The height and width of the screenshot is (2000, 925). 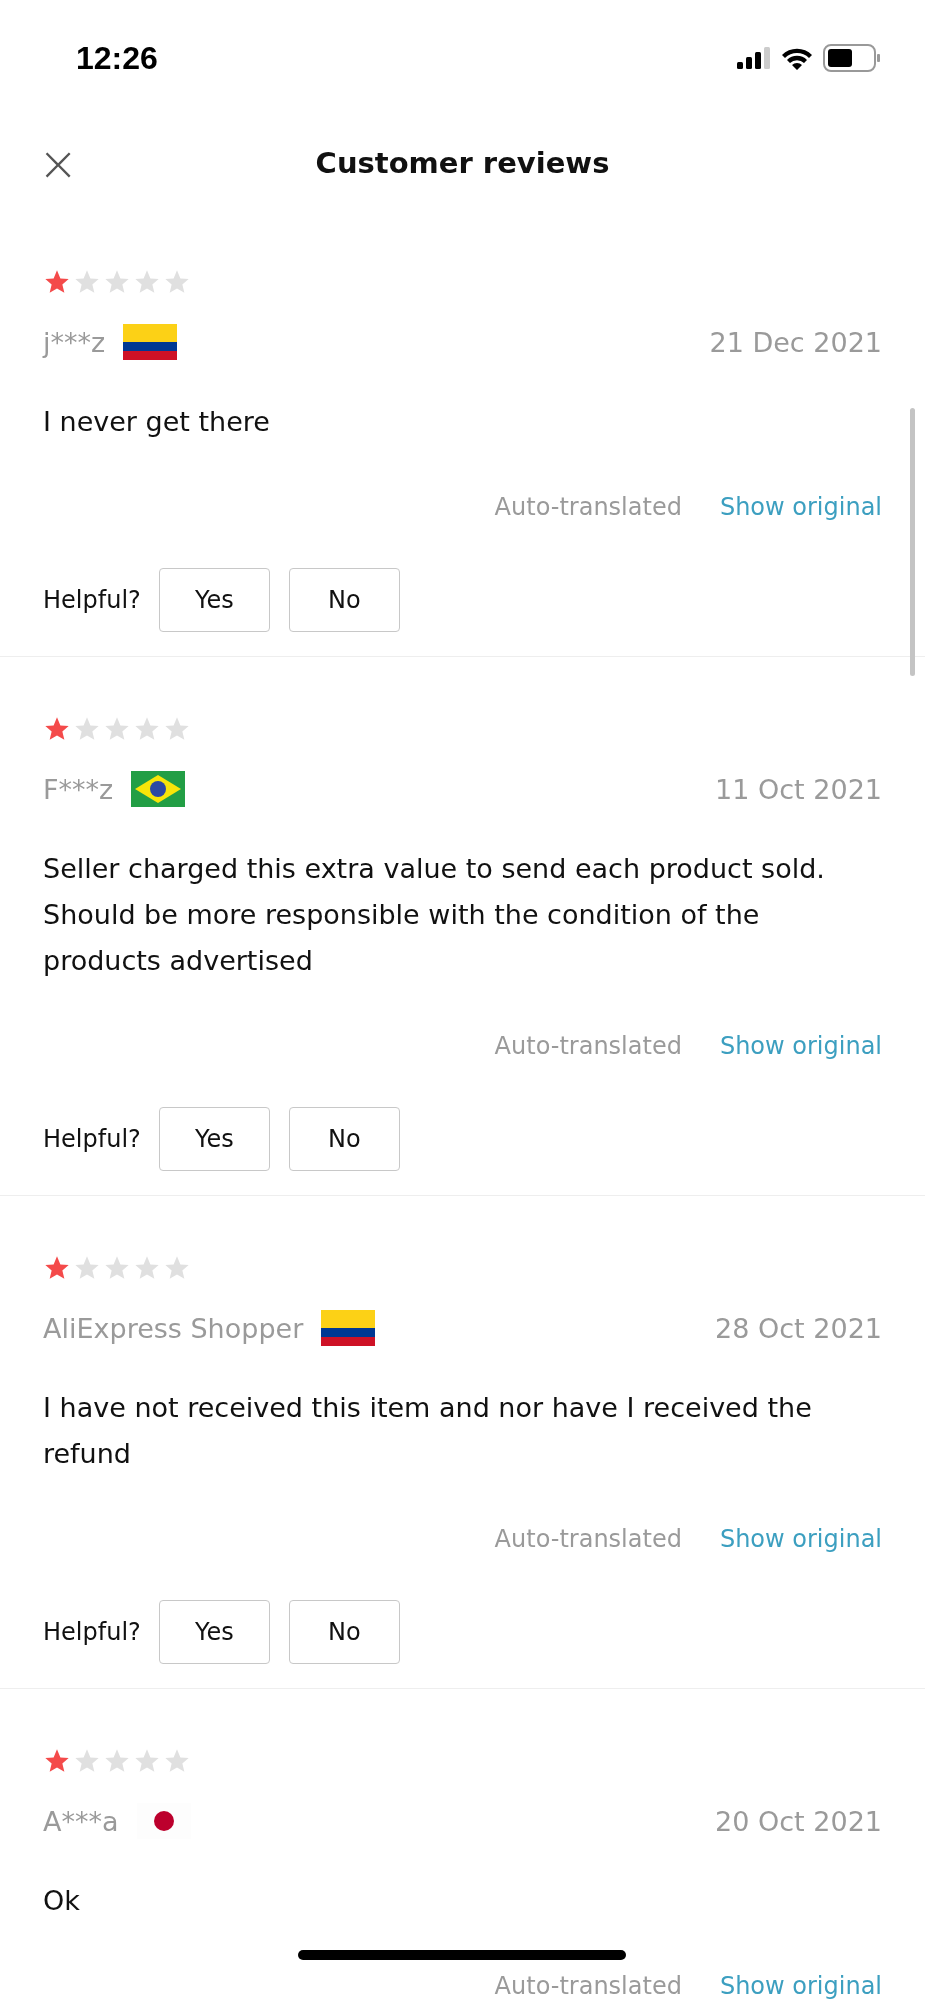 I want to click on review-text: Seller charged this extra value to send each product sold. Should be more responsible with the condition of the products advertised, so click(x=434, y=915).